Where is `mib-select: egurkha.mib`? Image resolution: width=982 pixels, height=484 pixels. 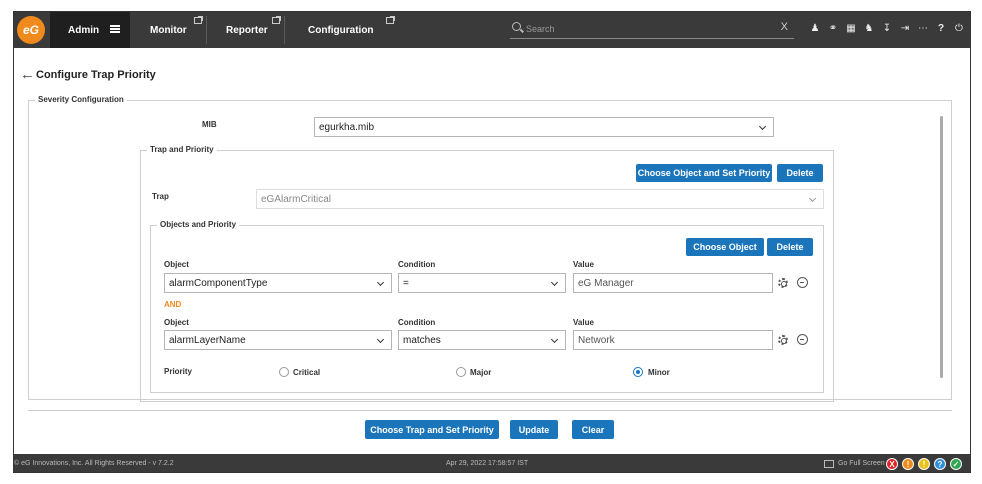 mib-select: egurkha.mib is located at coordinates (544, 127).